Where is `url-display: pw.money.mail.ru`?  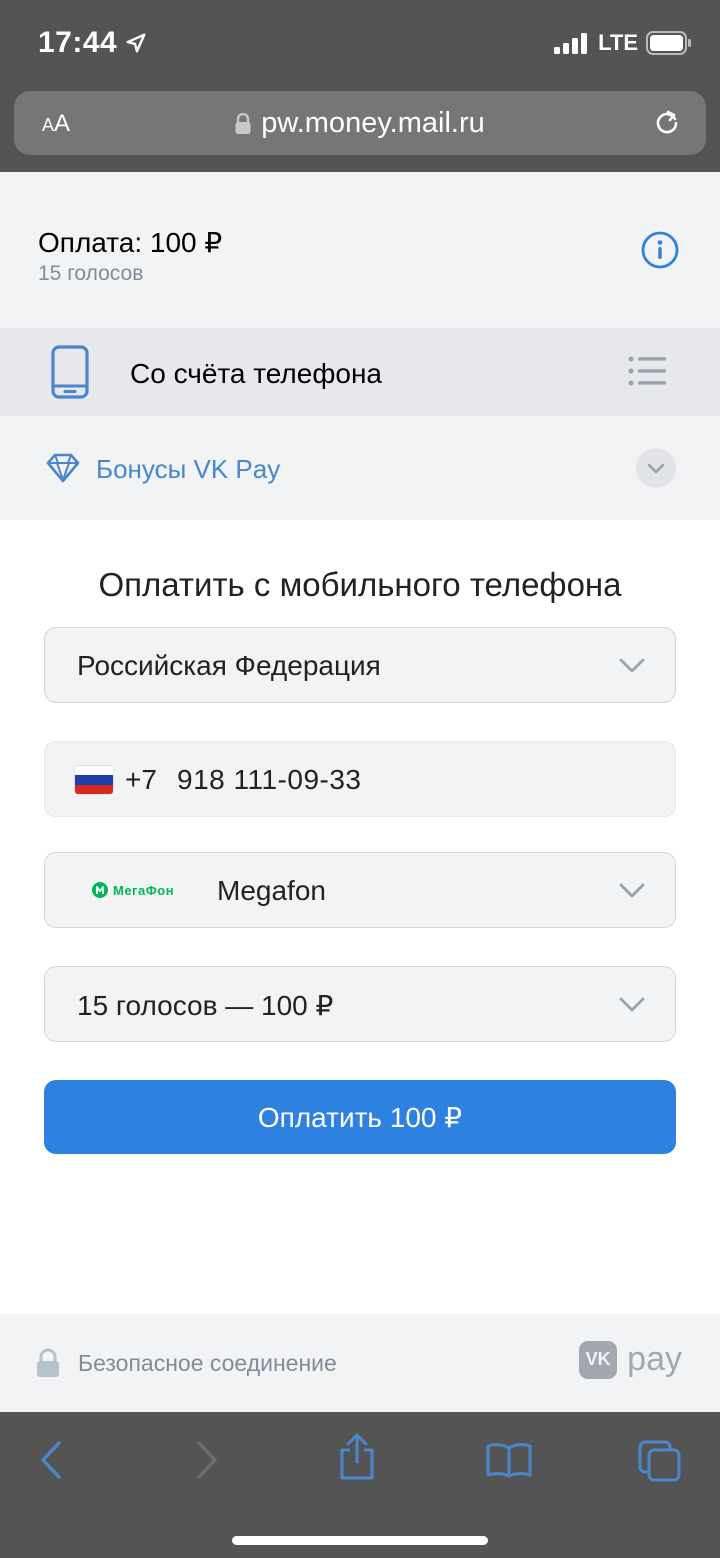 url-display: pw.money.mail.ru is located at coordinates (360, 123).